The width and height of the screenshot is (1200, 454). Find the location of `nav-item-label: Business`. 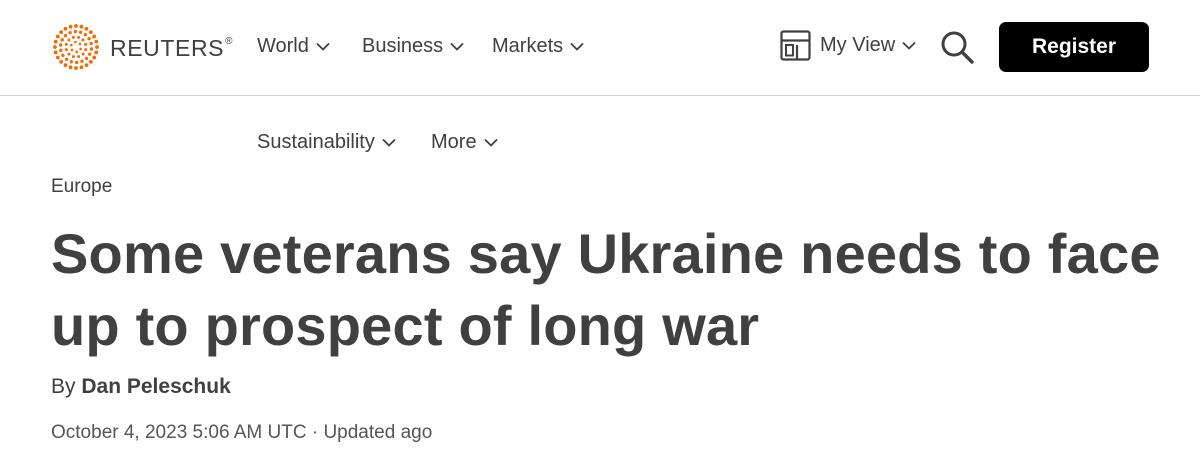

nav-item-label: Business is located at coordinates (403, 46).